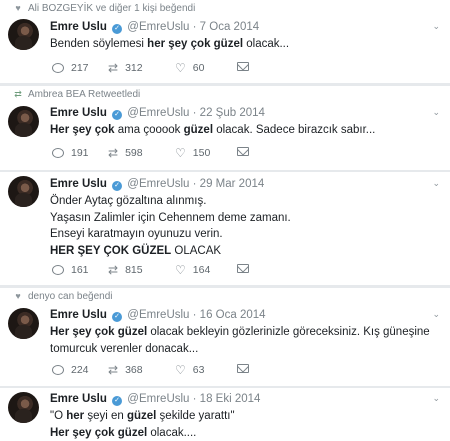  Describe the element at coordinates (80, 270) in the screenshot. I see `reply-count: 161` at that location.